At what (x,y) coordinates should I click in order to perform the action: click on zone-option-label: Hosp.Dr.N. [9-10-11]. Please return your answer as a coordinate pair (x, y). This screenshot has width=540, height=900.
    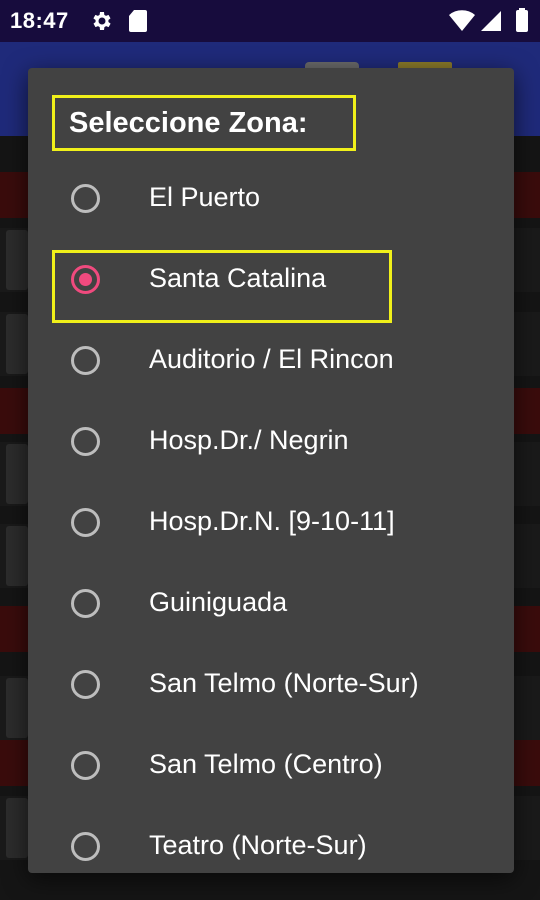
    Looking at the image, I should click on (272, 521).